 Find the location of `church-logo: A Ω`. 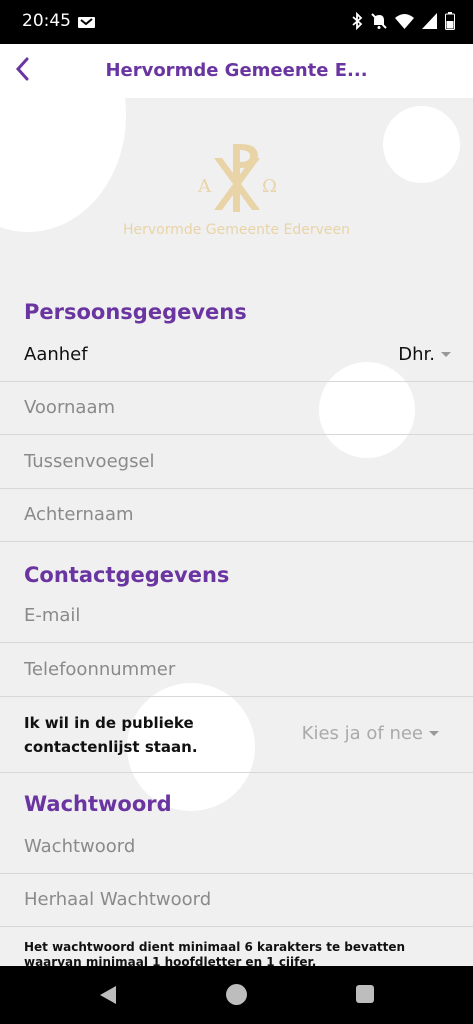

church-logo: A Ω is located at coordinates (236, 178).